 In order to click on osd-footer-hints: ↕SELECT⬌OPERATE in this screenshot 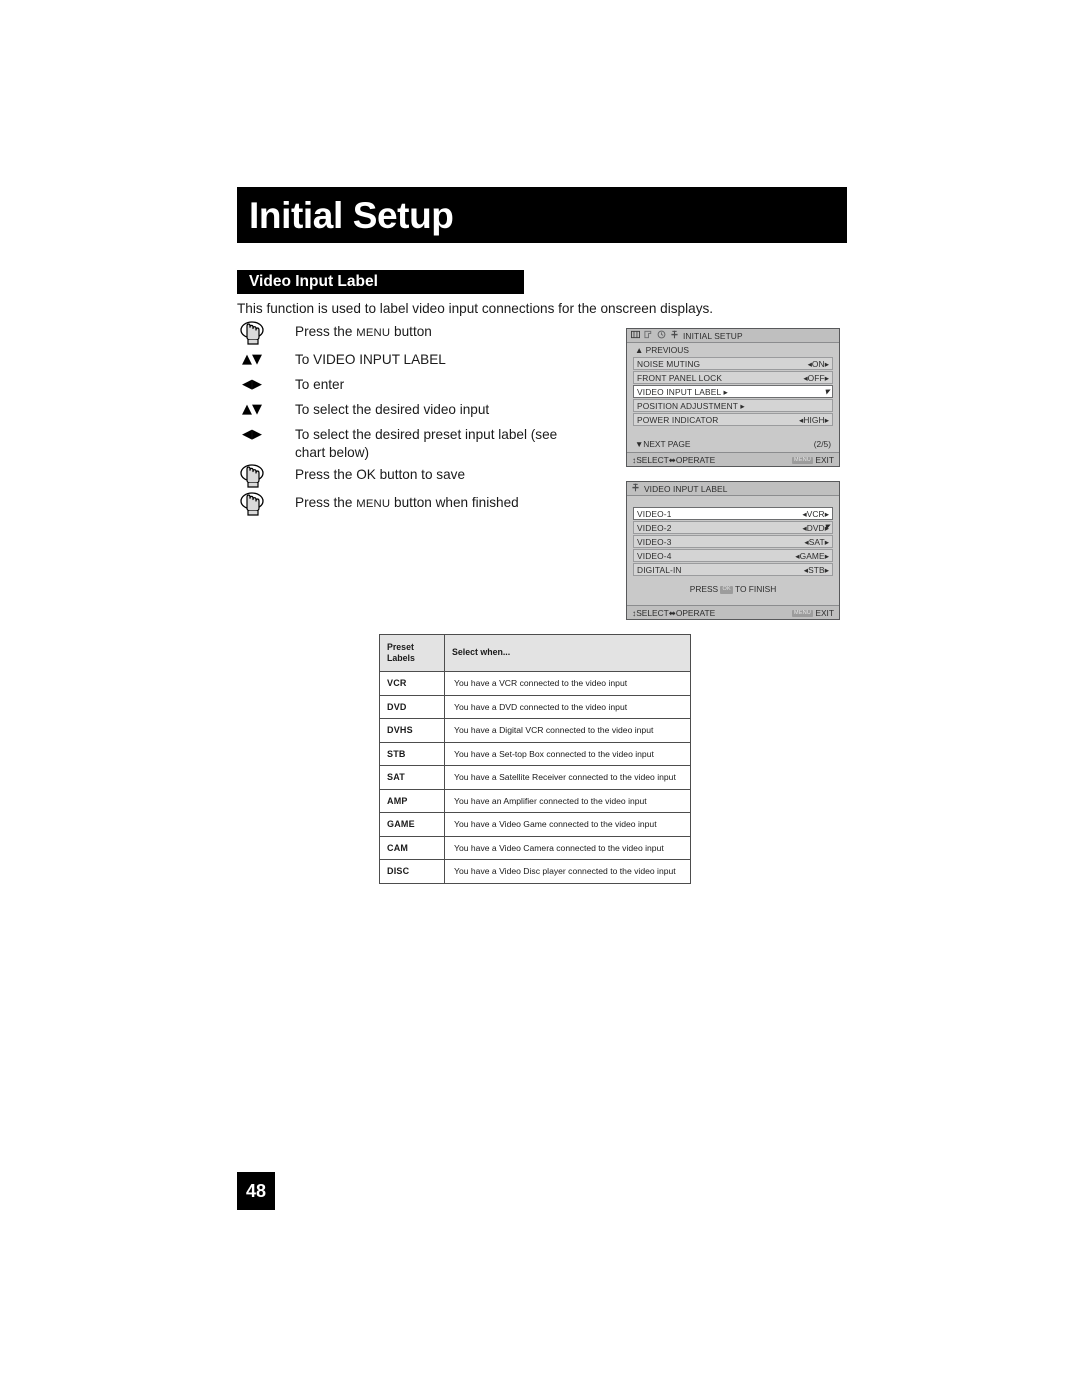, I will do `click(674, 459)`.